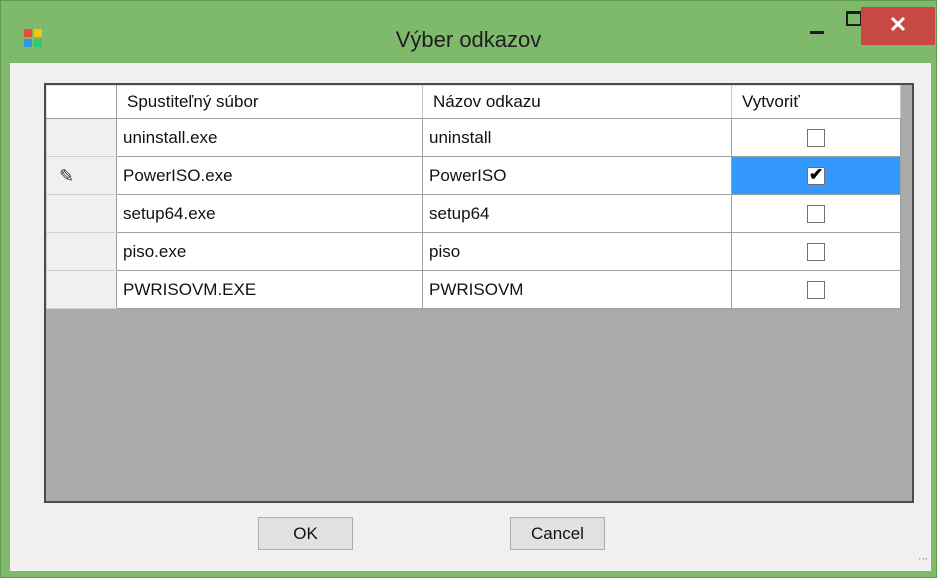 This screenshot has width=937, height=578. I want to click on close-button: ✕, so click(898, 26).